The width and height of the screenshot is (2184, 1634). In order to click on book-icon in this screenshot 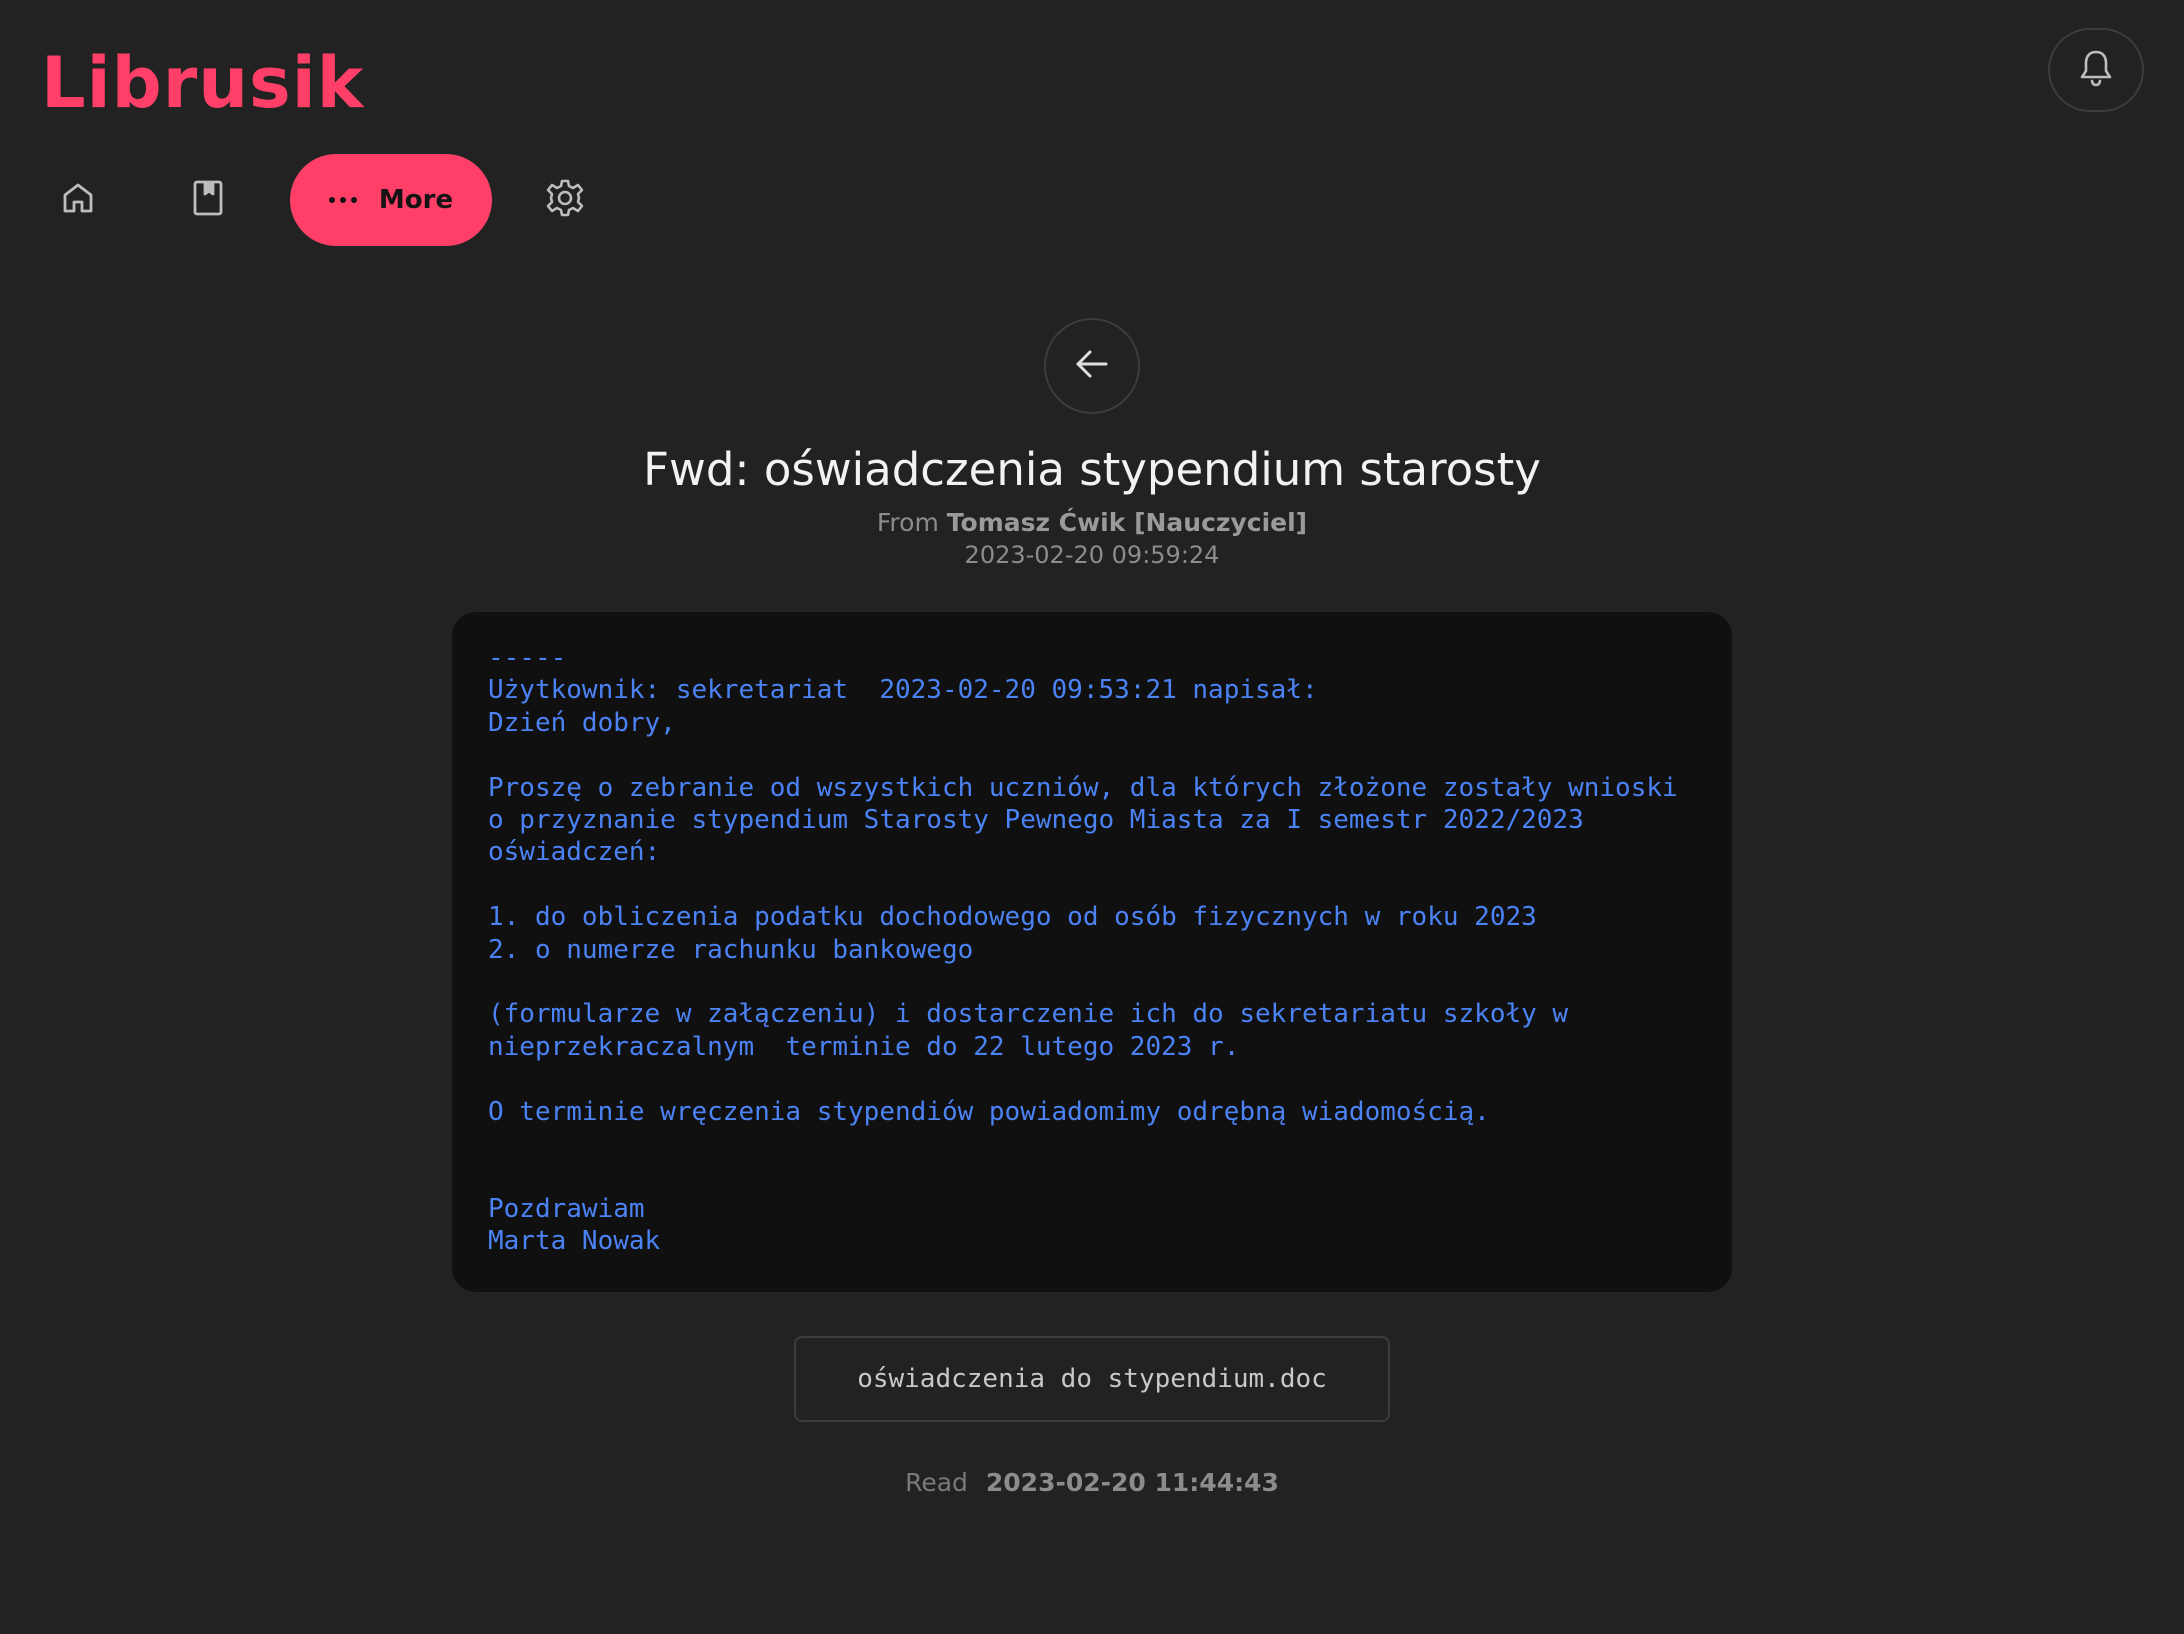, I will do `click(208, 200)`.